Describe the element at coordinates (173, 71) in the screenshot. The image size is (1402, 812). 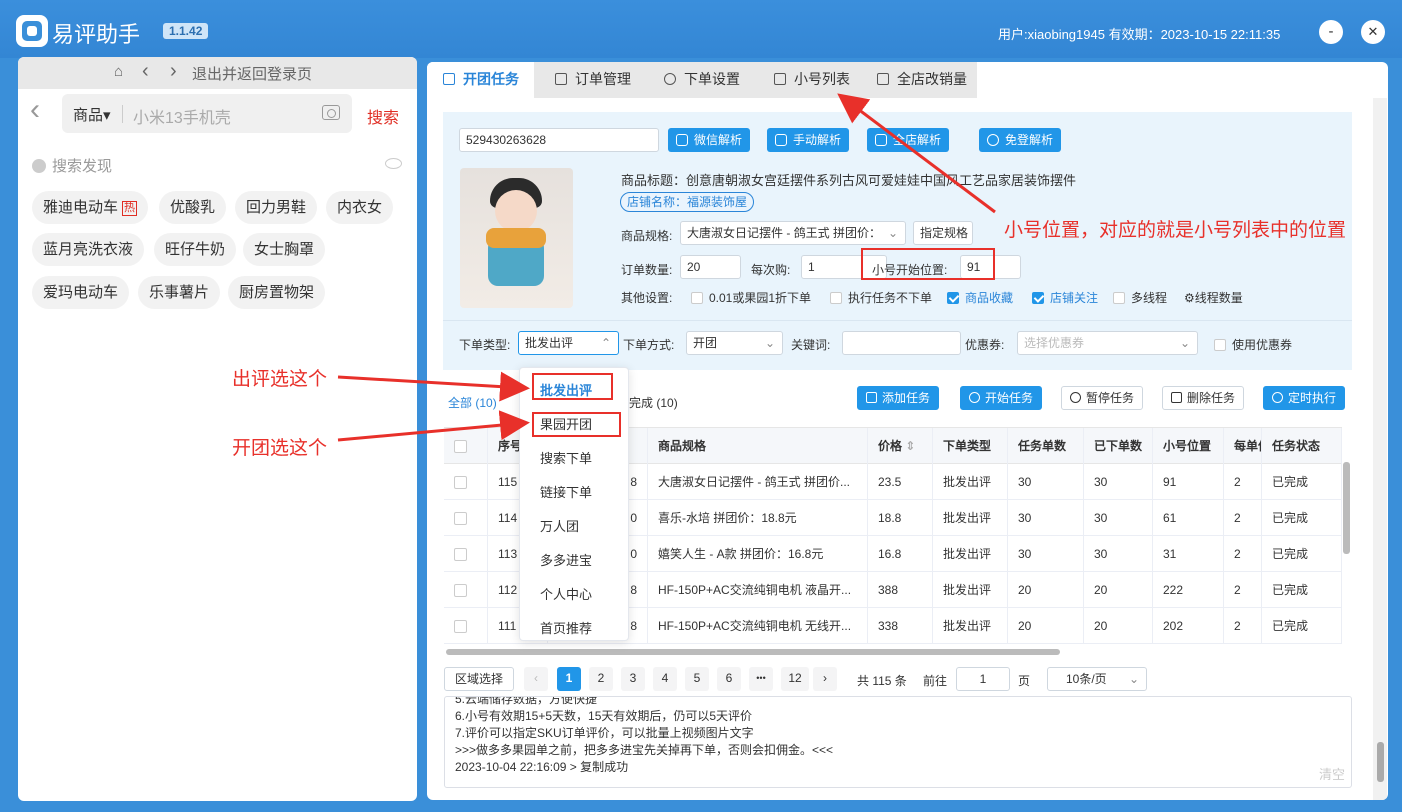
I see `nav-forward-icon: ›` at that location.